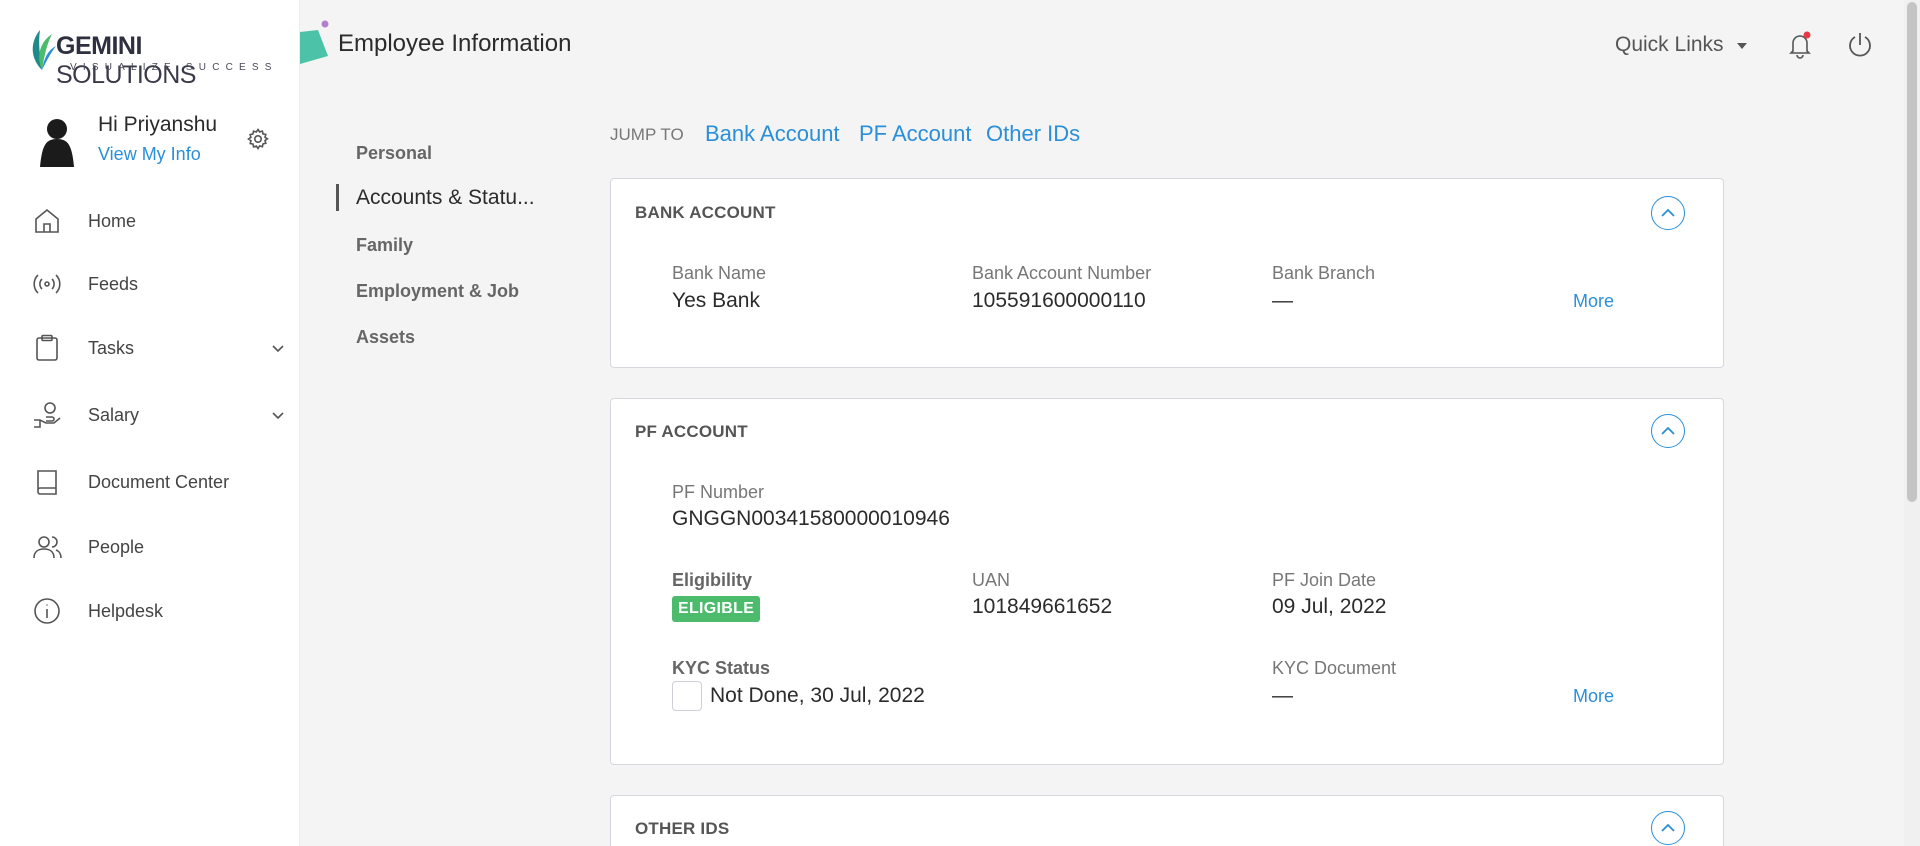 The width and height of the screenshot is (1920, 846). I want to click on active-indicator, so click(337, 197).